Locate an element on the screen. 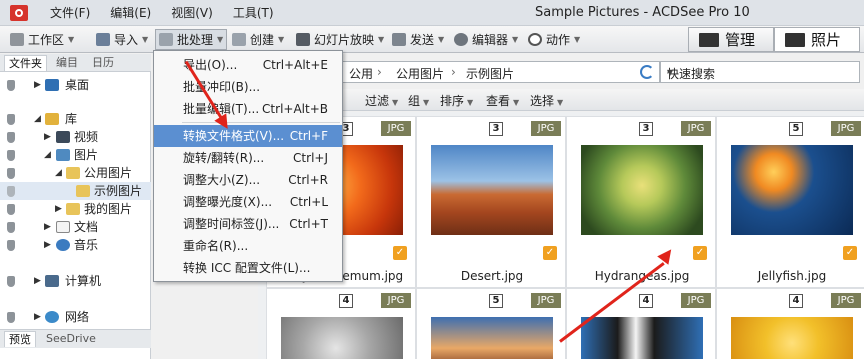 The height and width of the screenshot is (359, 864). menu-edit: 编辑(E) is located at coordinates (130, 13).